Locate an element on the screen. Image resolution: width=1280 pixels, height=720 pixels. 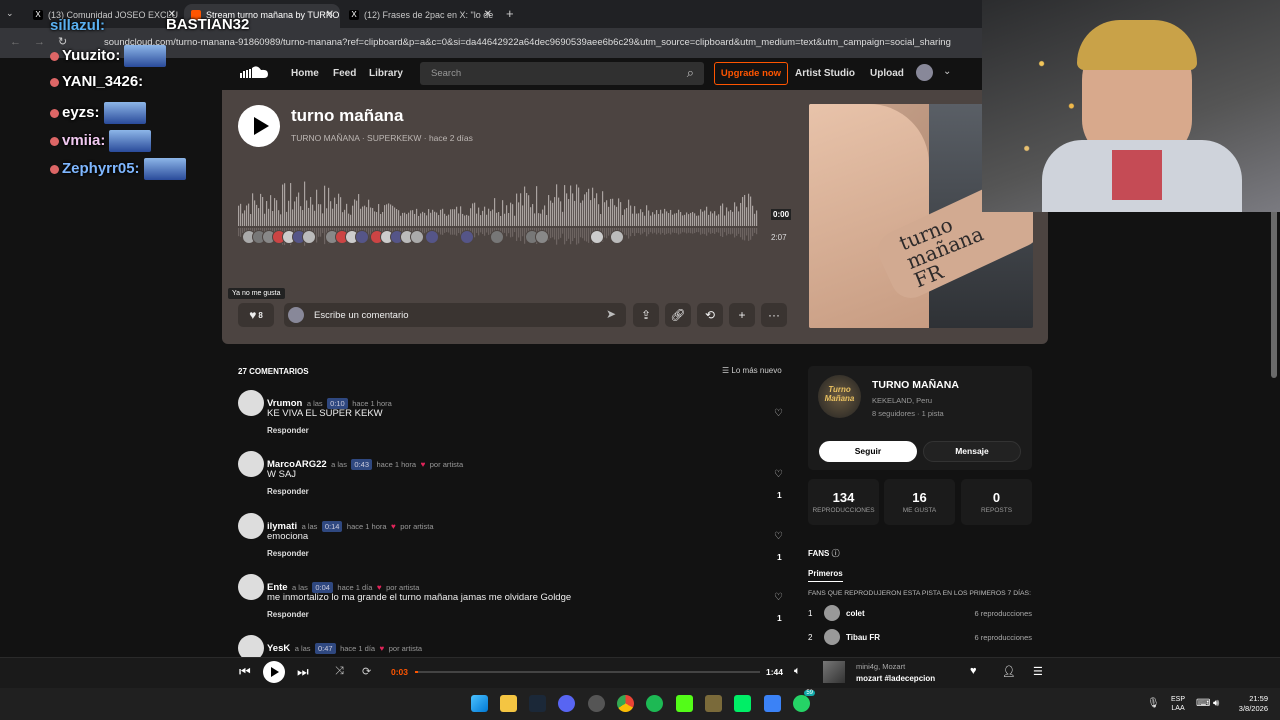
copy-link-button: 🔗︎ is located at coordinates (678, 315).